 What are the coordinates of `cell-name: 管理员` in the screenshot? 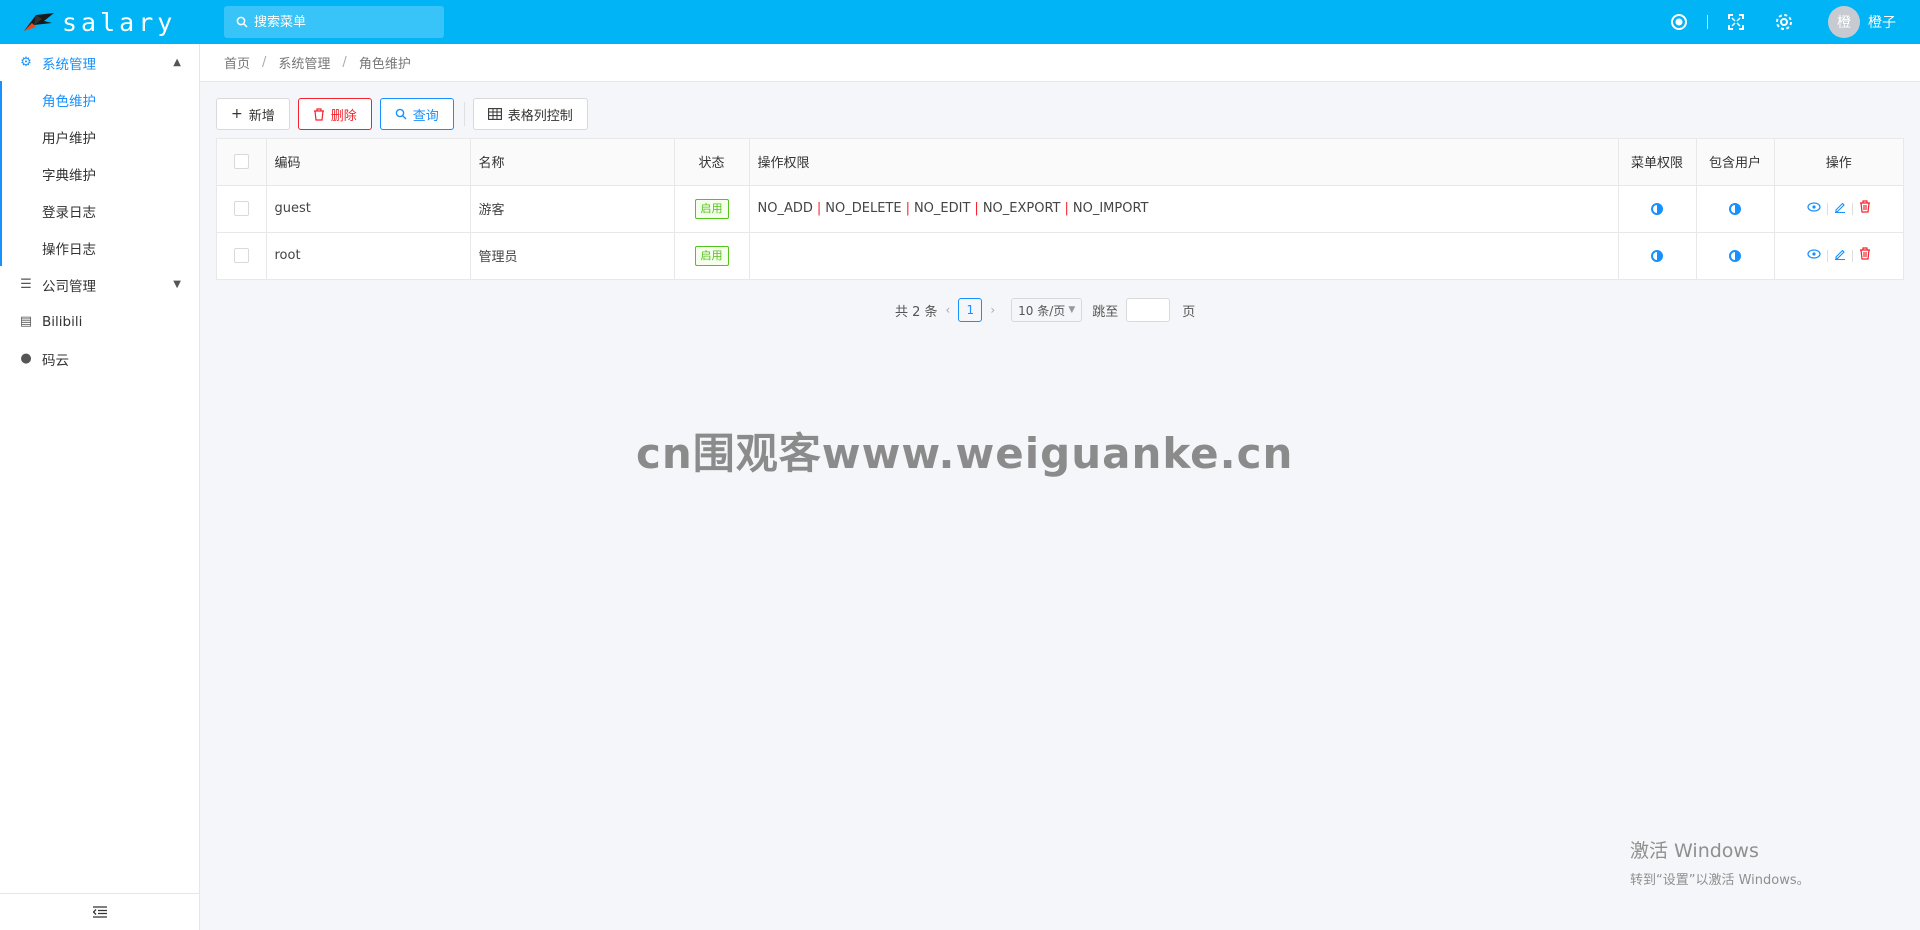 It's located at (572, 255).